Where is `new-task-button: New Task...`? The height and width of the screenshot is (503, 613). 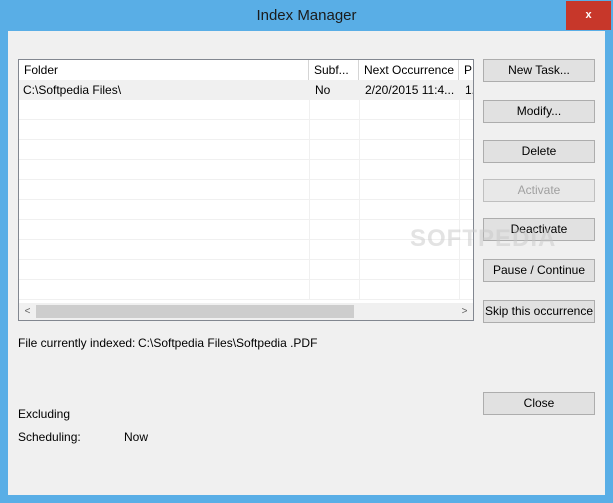 new-task-button: New Task... is located at coordinates (539, 70).